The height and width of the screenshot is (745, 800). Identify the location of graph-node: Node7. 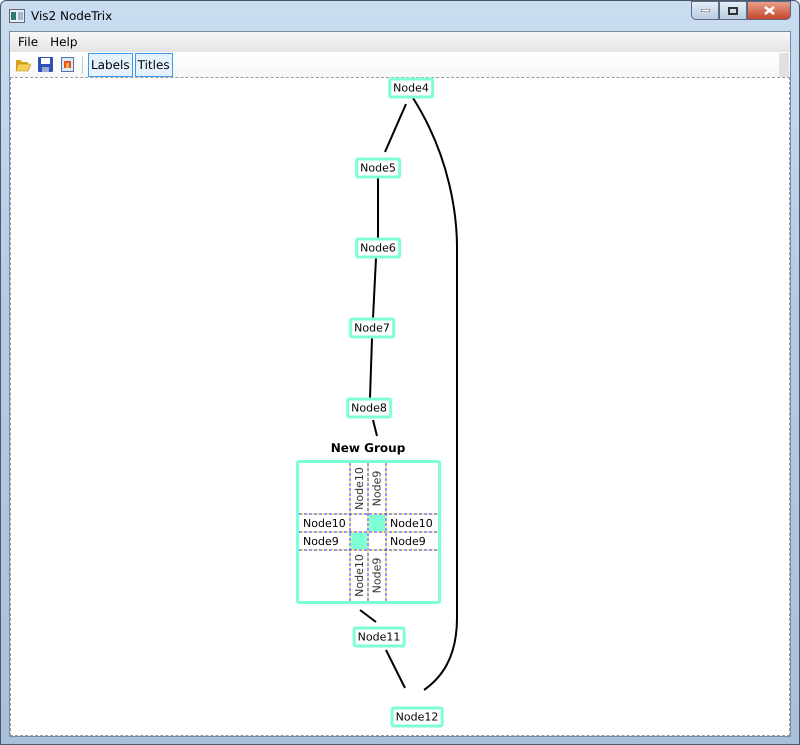
(372, 328).